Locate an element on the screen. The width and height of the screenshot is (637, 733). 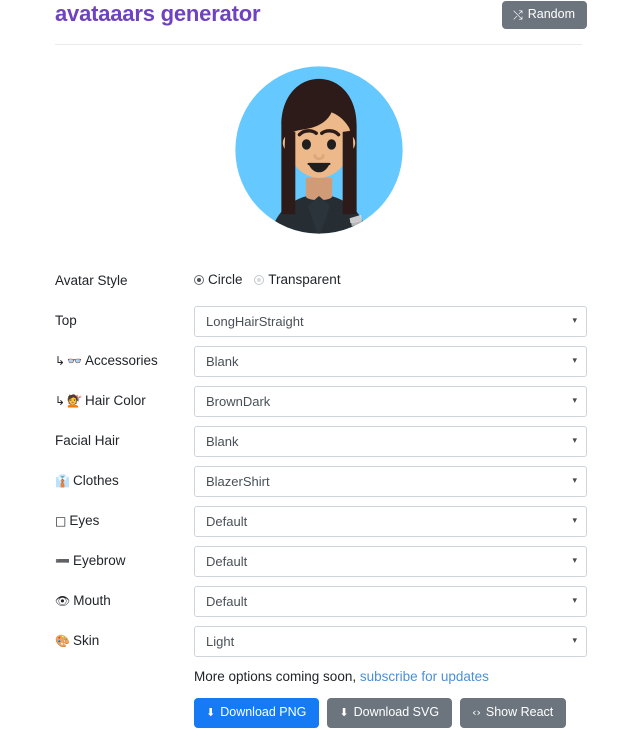
select-top: LongHairStraight ▾ is located at coordinates (390, 321).